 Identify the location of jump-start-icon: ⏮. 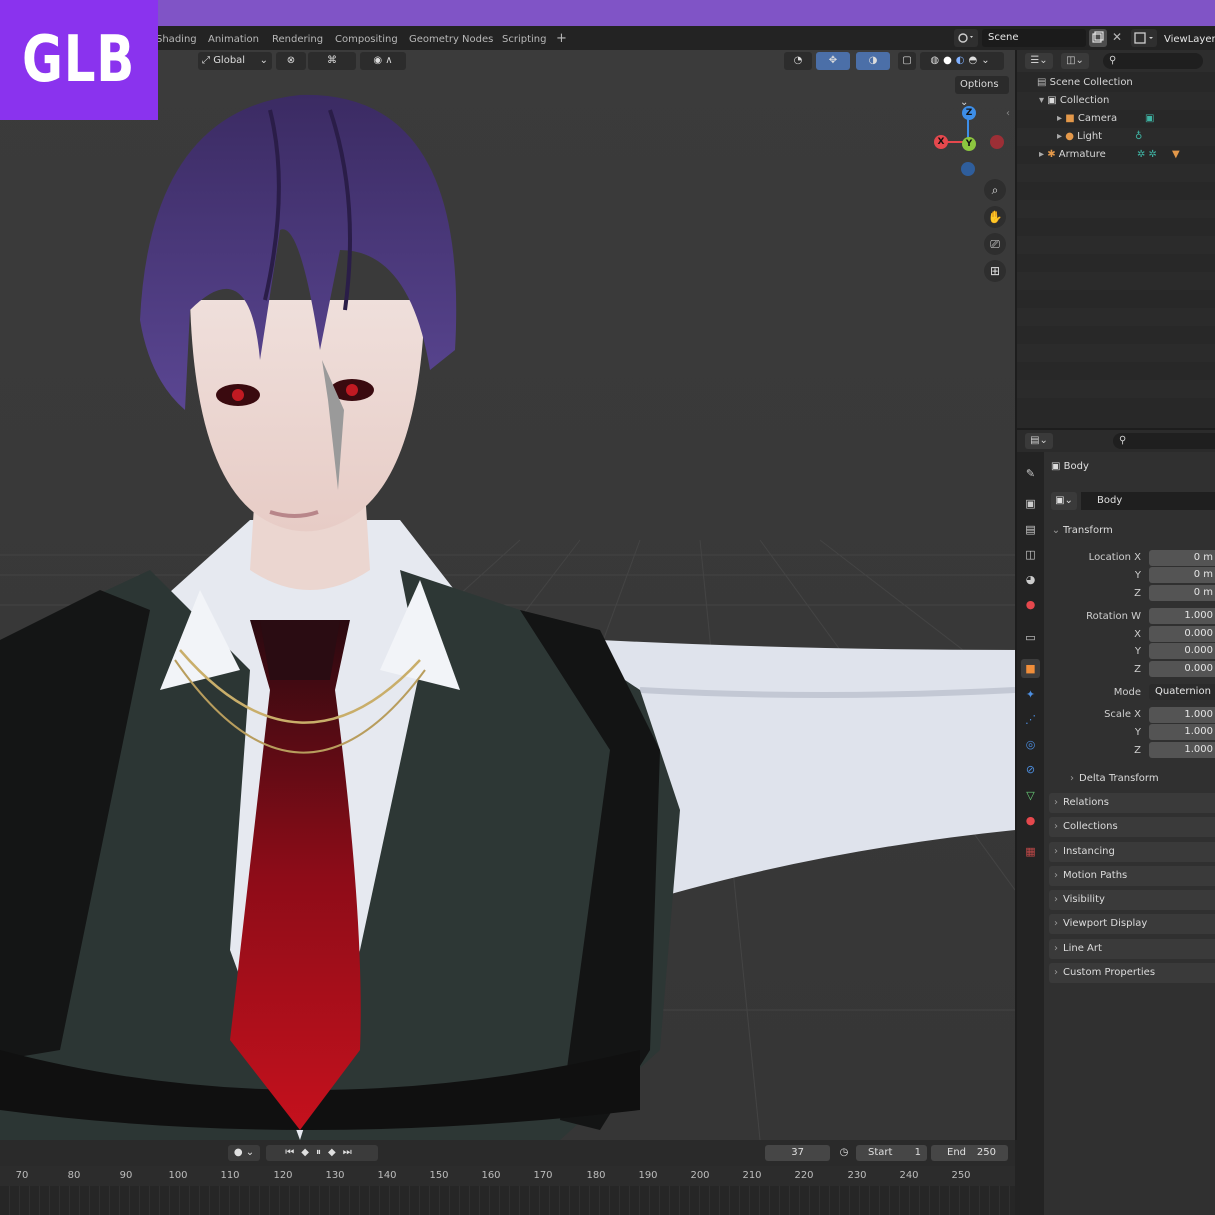
(293, 1152).